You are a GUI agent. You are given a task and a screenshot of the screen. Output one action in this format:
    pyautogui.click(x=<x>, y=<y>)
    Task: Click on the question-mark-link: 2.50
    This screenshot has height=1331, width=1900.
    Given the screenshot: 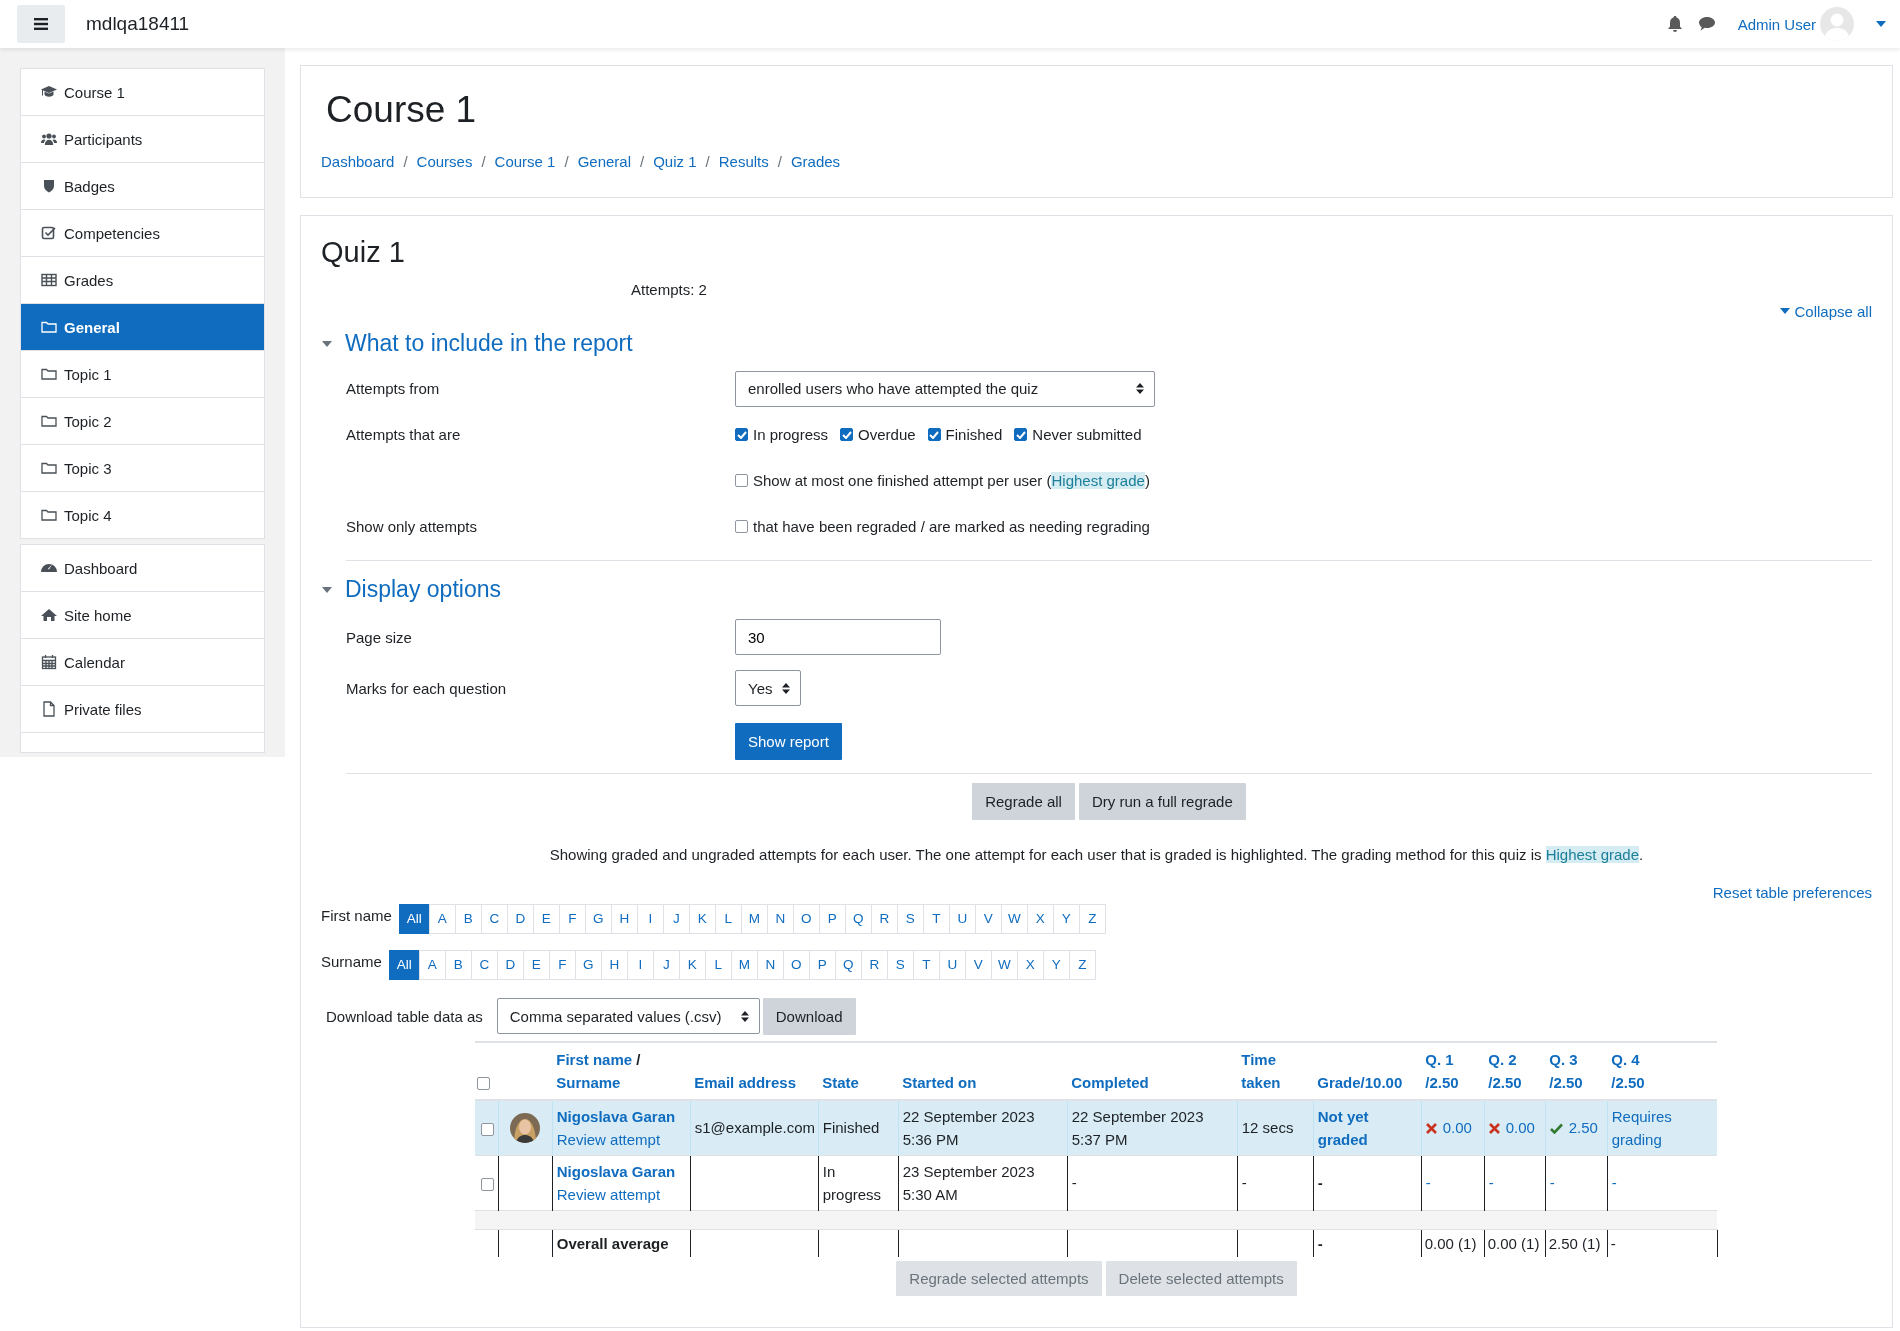 What is the action you would take?
    pyautogui.click(x=1583, y=1128)
    